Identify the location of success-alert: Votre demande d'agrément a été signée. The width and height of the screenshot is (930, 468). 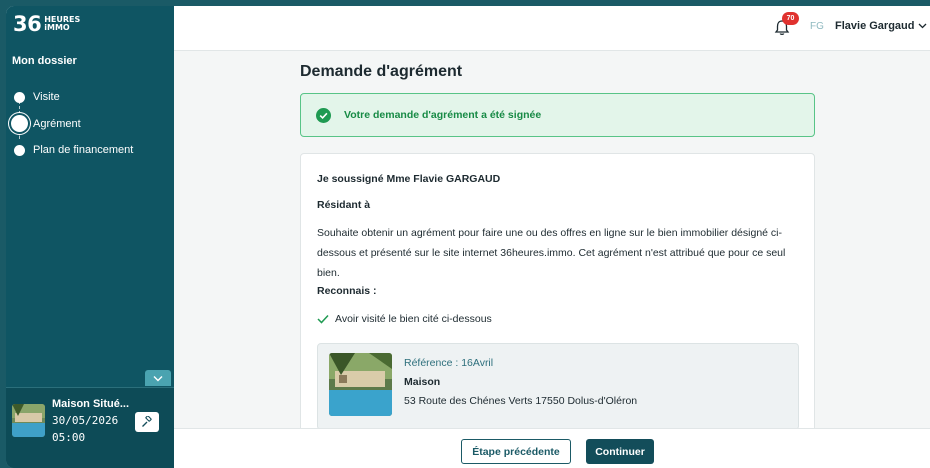
(557, 115).